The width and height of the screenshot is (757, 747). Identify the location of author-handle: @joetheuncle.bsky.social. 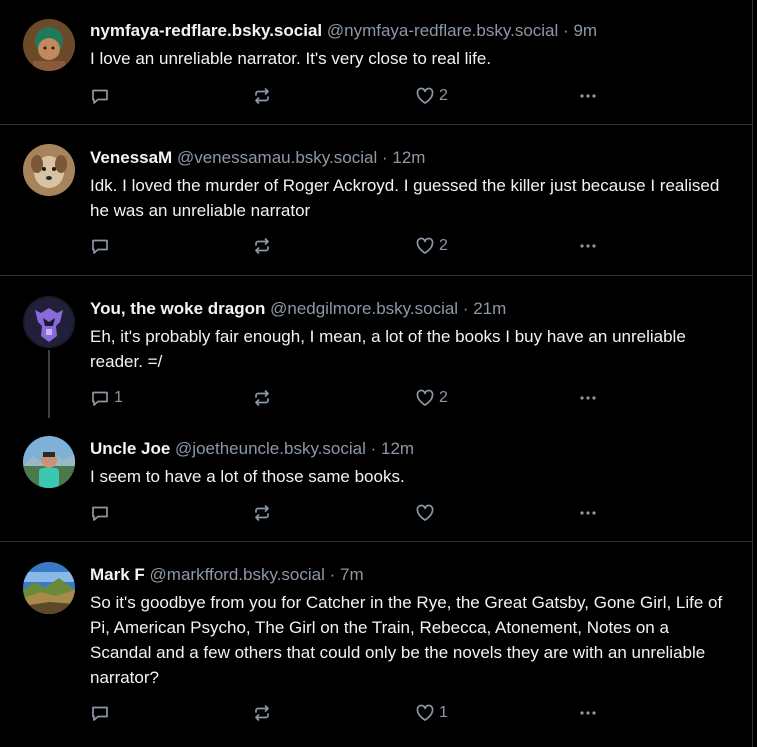
(270, 448).